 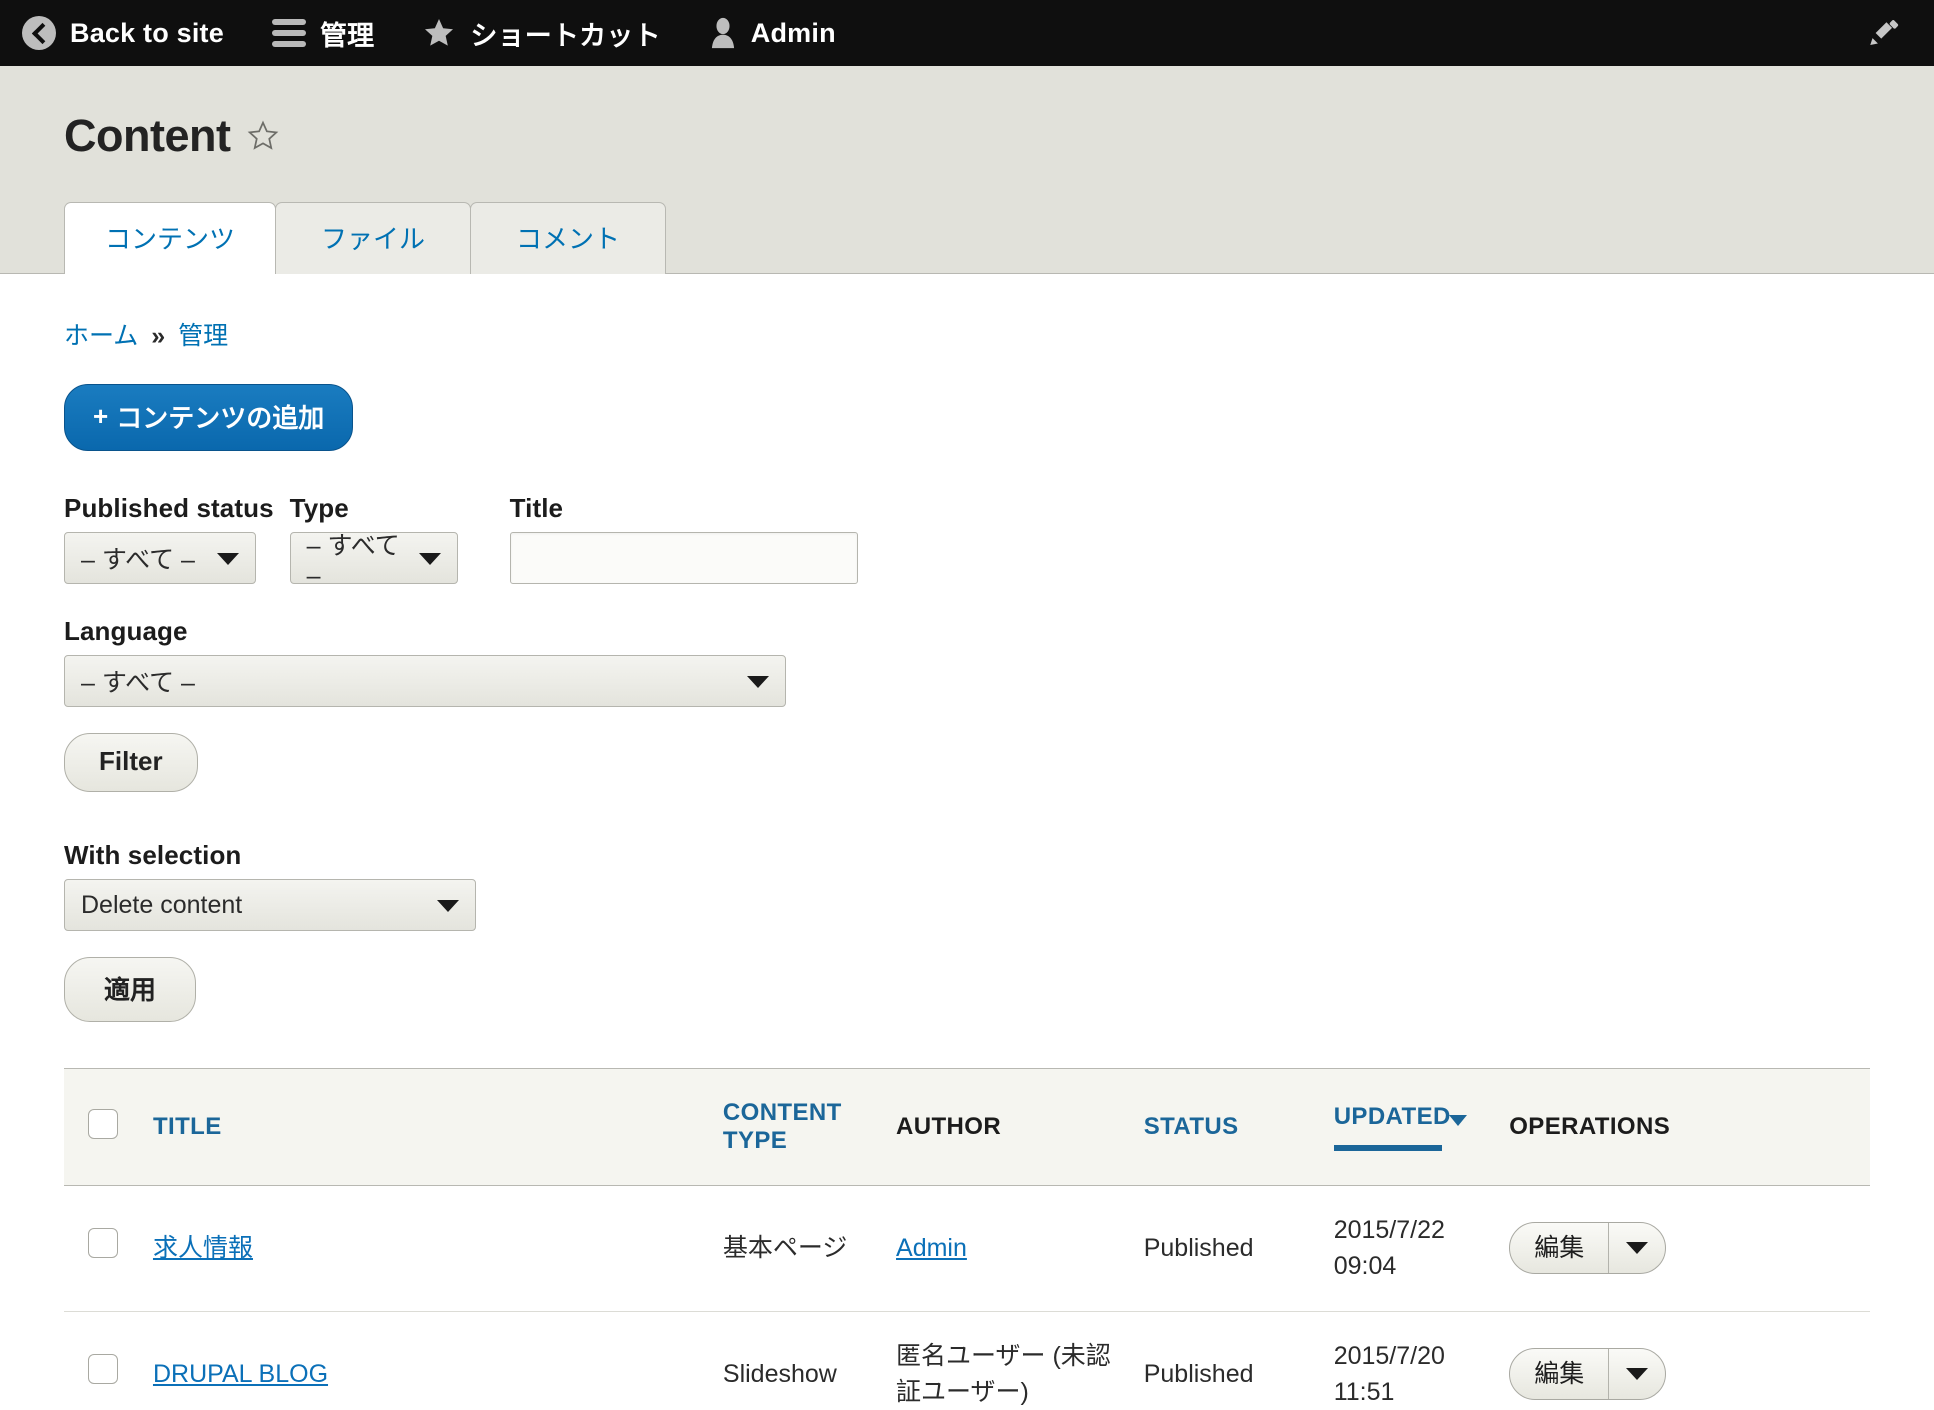 What do you see at coordinates (147, 32) in the screenshot?
I see `toolbar-item-label: Back to site` at bounding box center [147, 32].